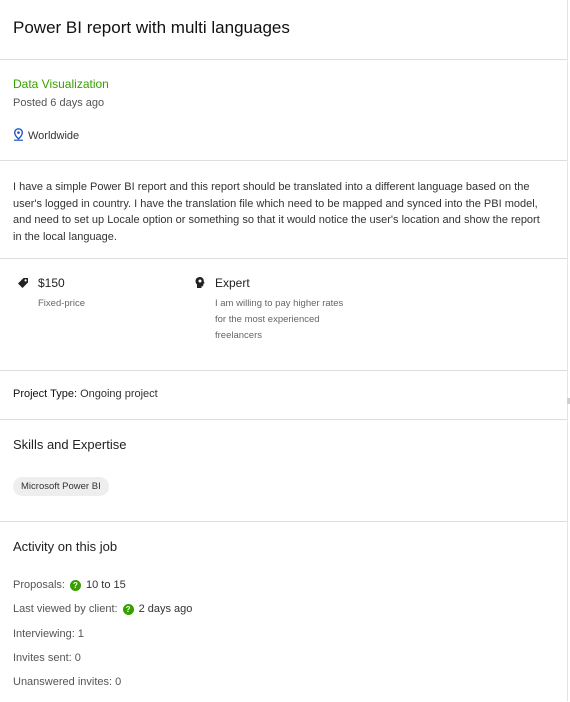 This screenshot has width=570, height=702. What do you see at coordinates (23, 294) in the screenshot?
I see `price-tag-icon` at bounding box center [23, 294].